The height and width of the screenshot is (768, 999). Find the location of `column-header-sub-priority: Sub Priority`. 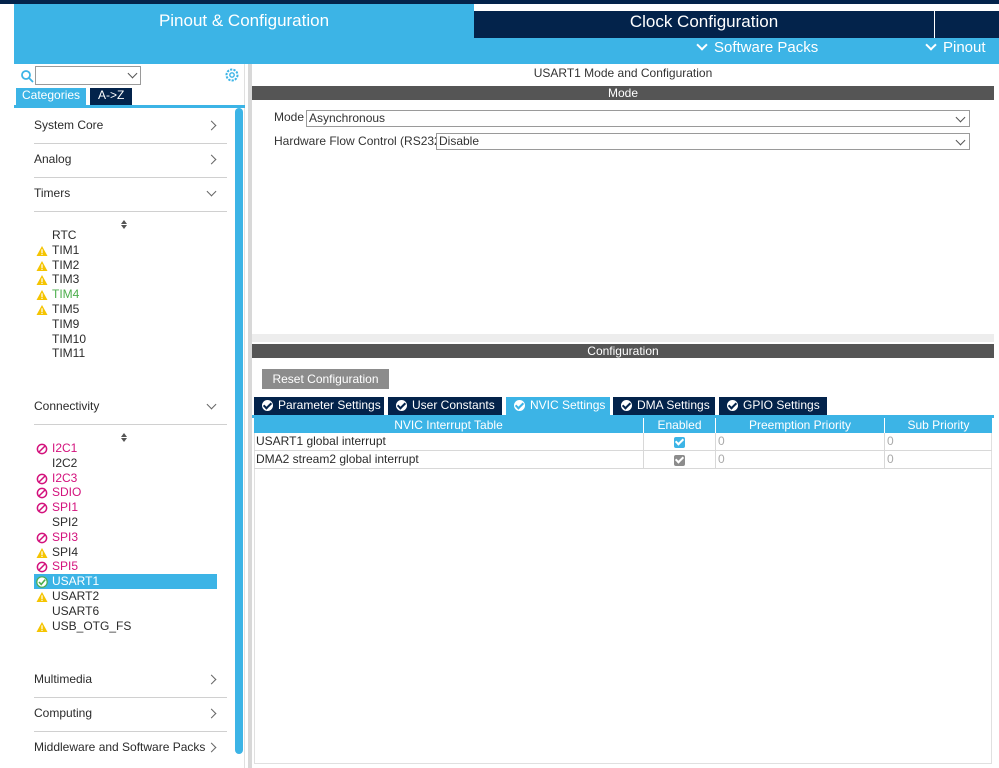

column-header-sub-priority: Sub Priority is located at coordinates (938, 425).